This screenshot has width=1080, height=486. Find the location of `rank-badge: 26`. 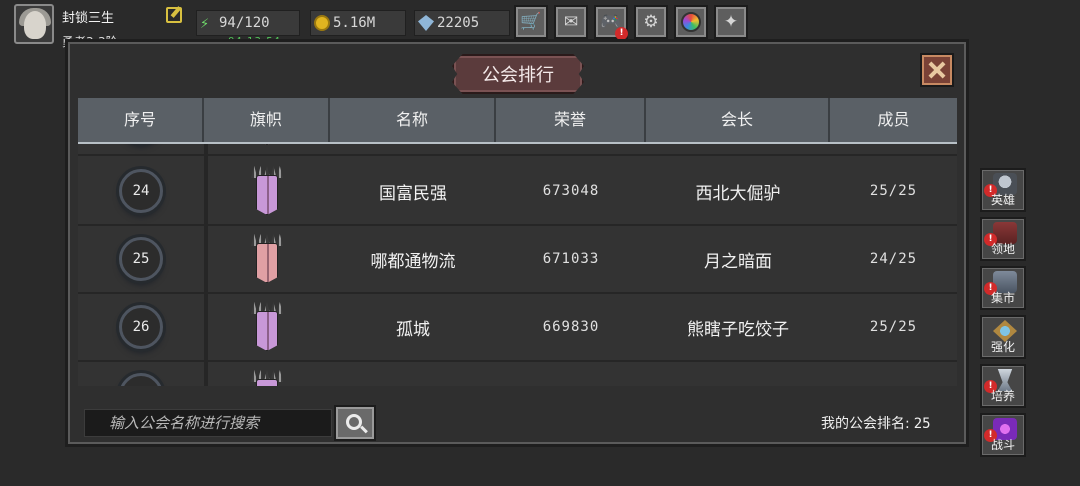

rank-badge: 26 is located at coordinates (141, 327).